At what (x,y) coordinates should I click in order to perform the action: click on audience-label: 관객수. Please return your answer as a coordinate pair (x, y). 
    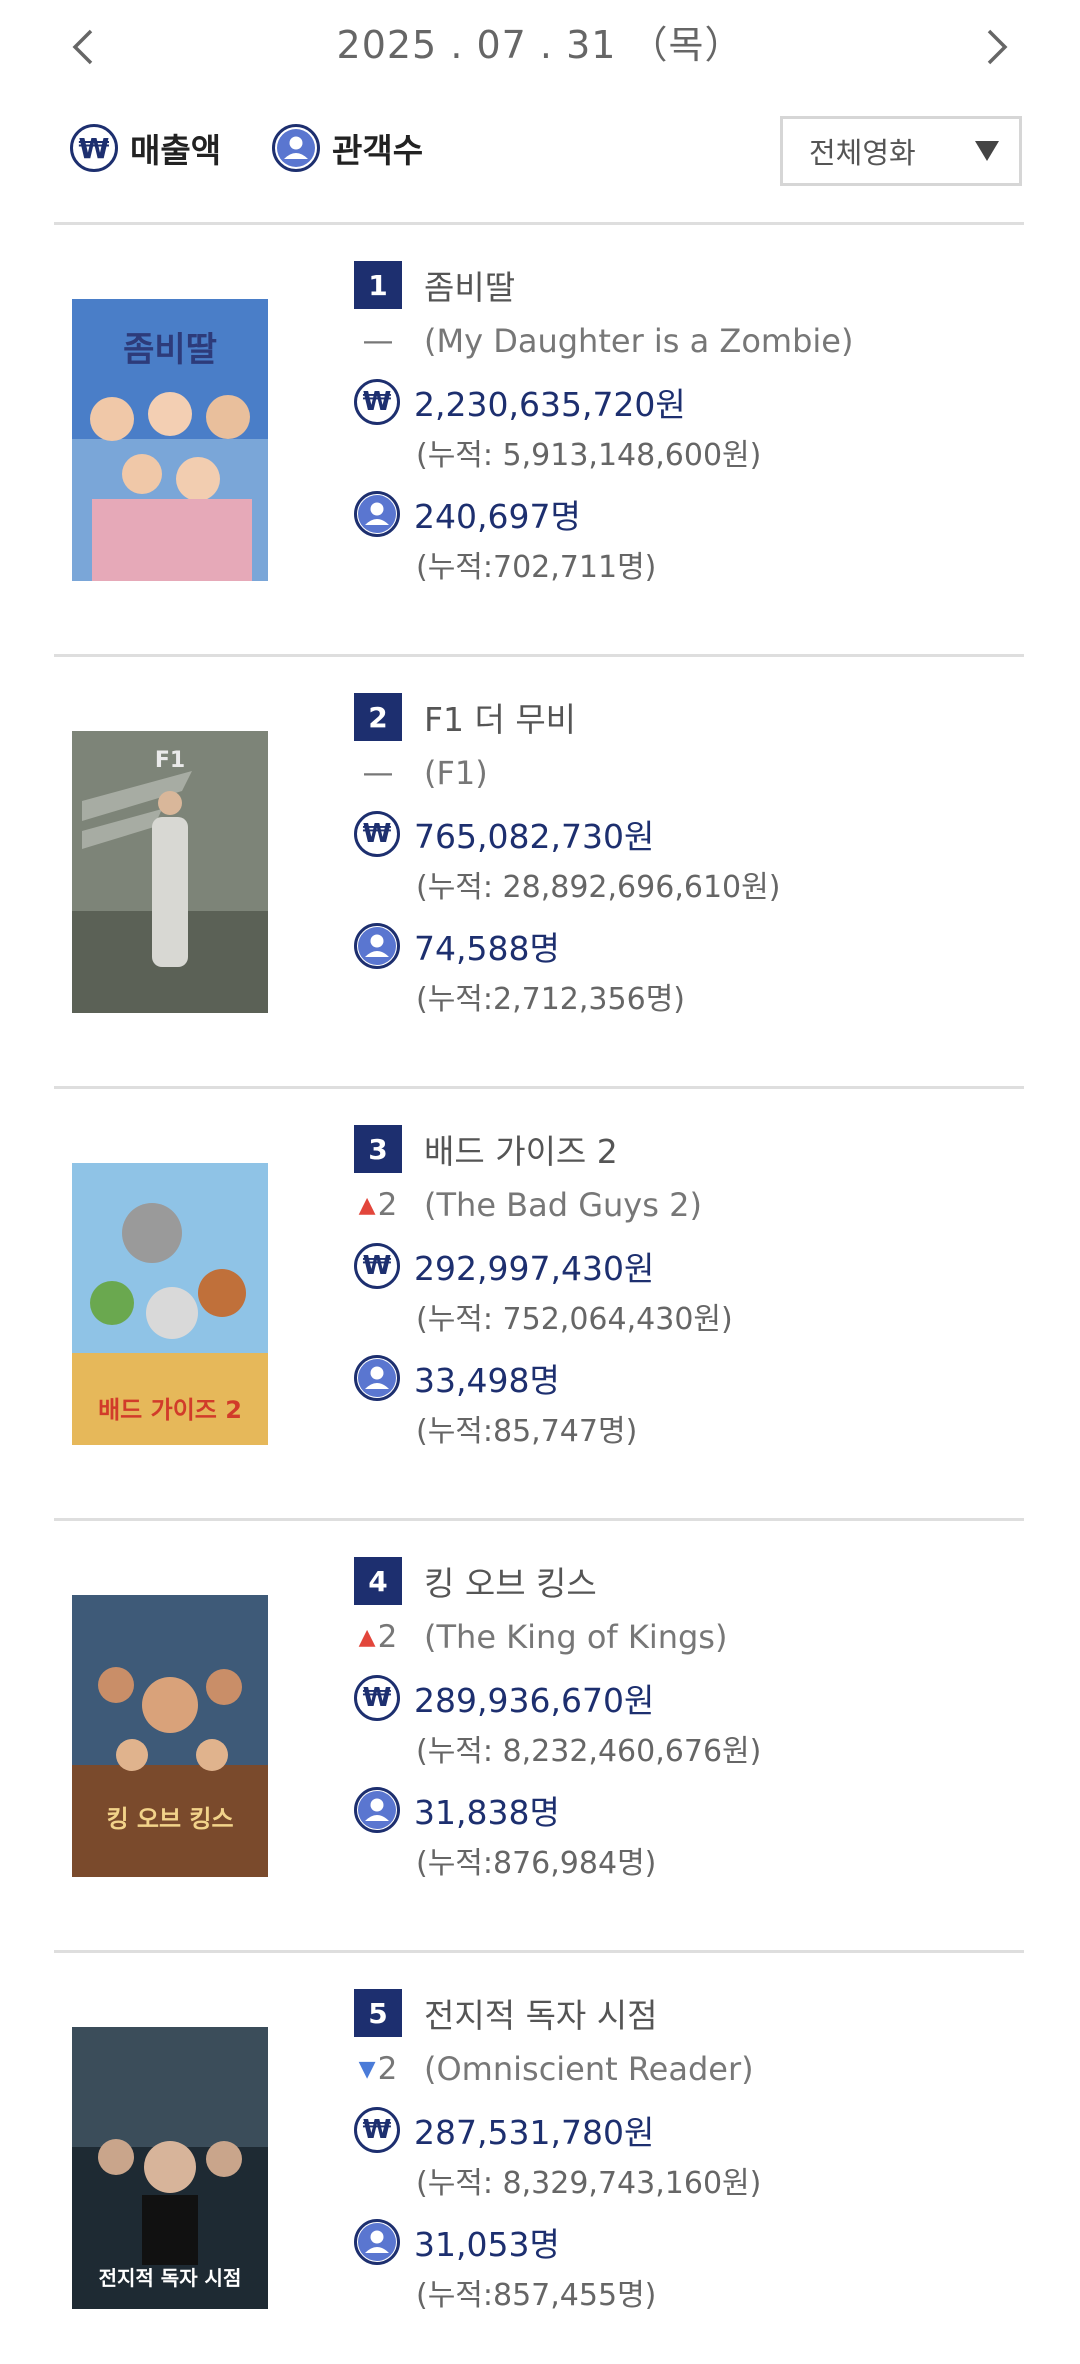
    Looking at the image, I should click on (378, 150).